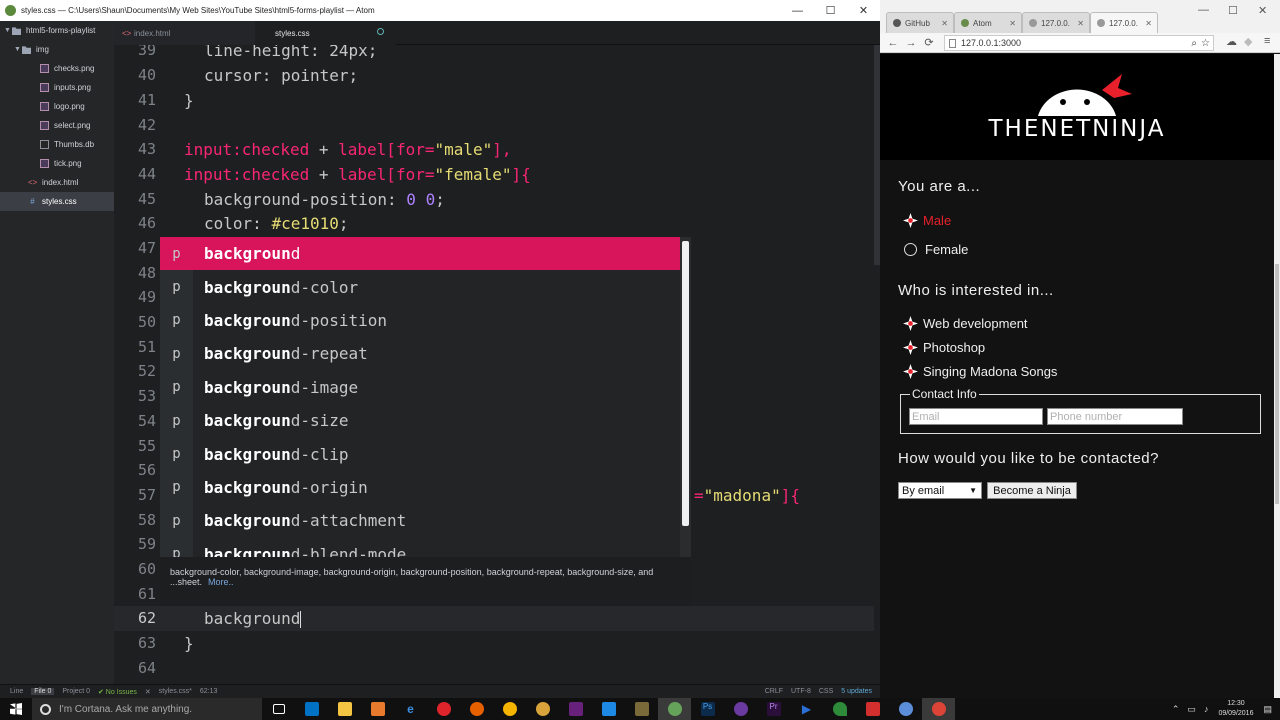 The image size is (1280, 720). What do you see at coordinates (57, 49) in the screenshot?
I see `tree-folder-img: ▼ img` at bounding box center [57, 49].